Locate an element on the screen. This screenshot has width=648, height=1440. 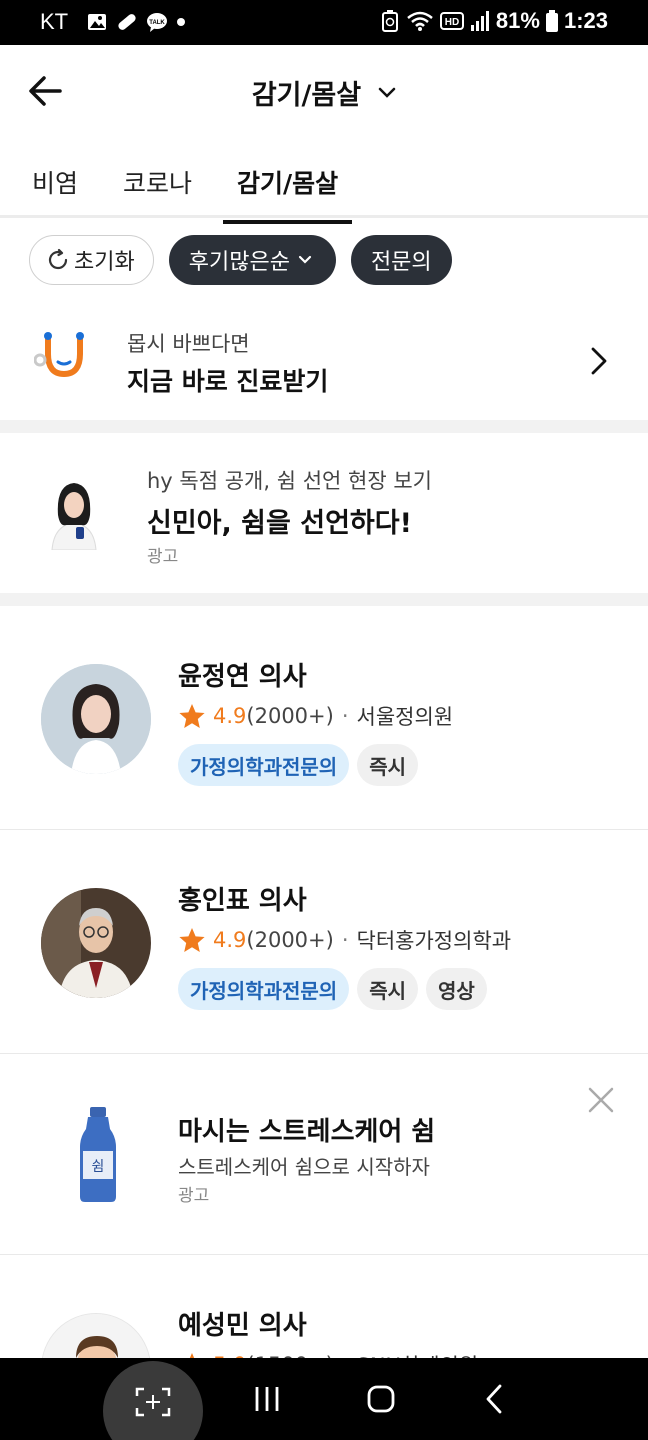
tab-rhinitis: 비염 is located at coordinates (55, 192).